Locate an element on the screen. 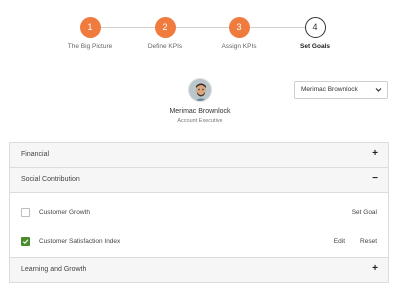 This screenshot has width=400, height=300. avatar is located at coordinates (200, 90).